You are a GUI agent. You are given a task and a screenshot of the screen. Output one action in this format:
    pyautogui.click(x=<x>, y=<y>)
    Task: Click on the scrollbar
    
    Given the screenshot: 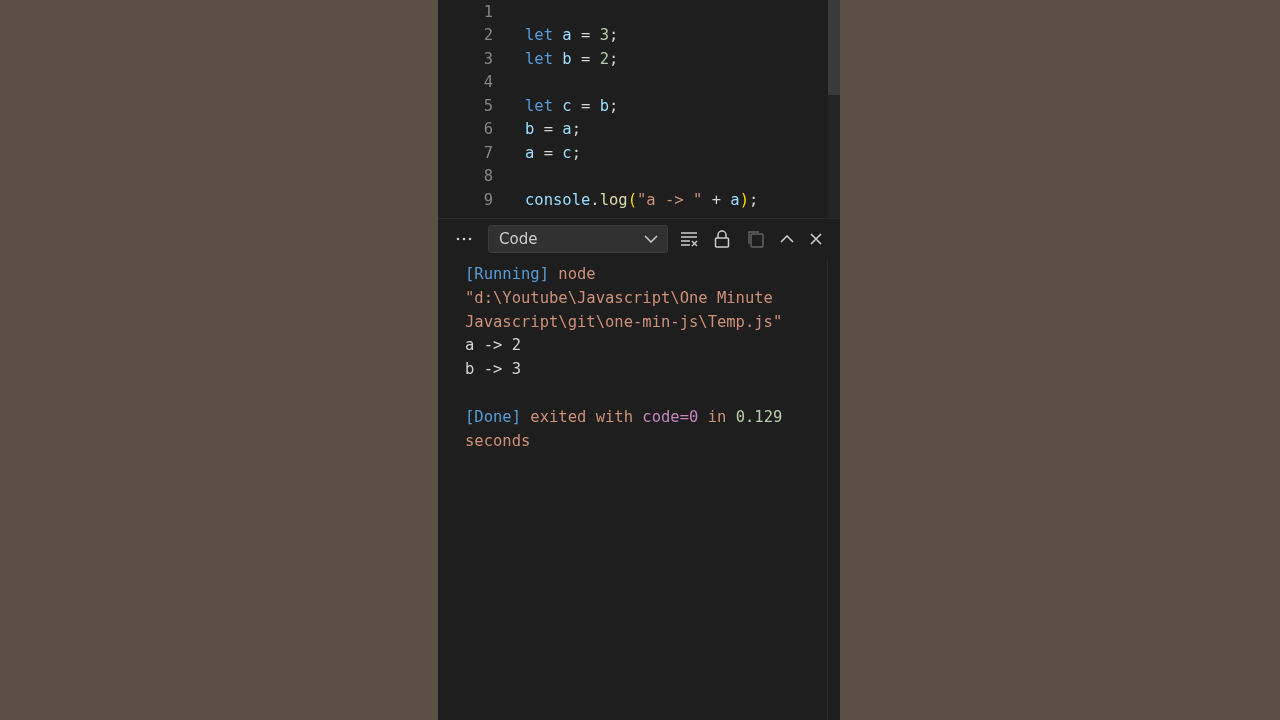 What is the action you would take?
    pyautogui.click(x=834, y=109)
    